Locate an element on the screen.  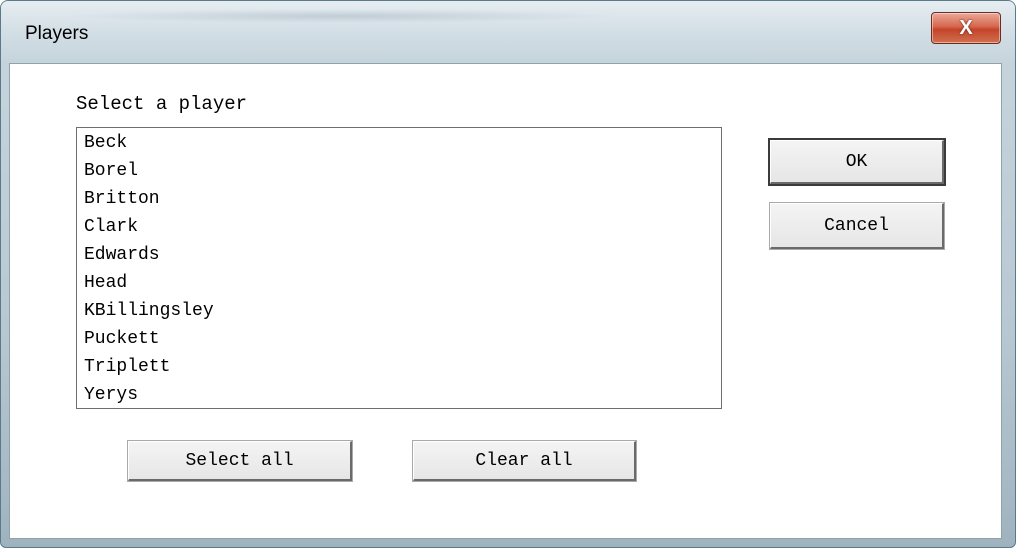
select-player-label: Select a player is located at coordinates (162, 104).